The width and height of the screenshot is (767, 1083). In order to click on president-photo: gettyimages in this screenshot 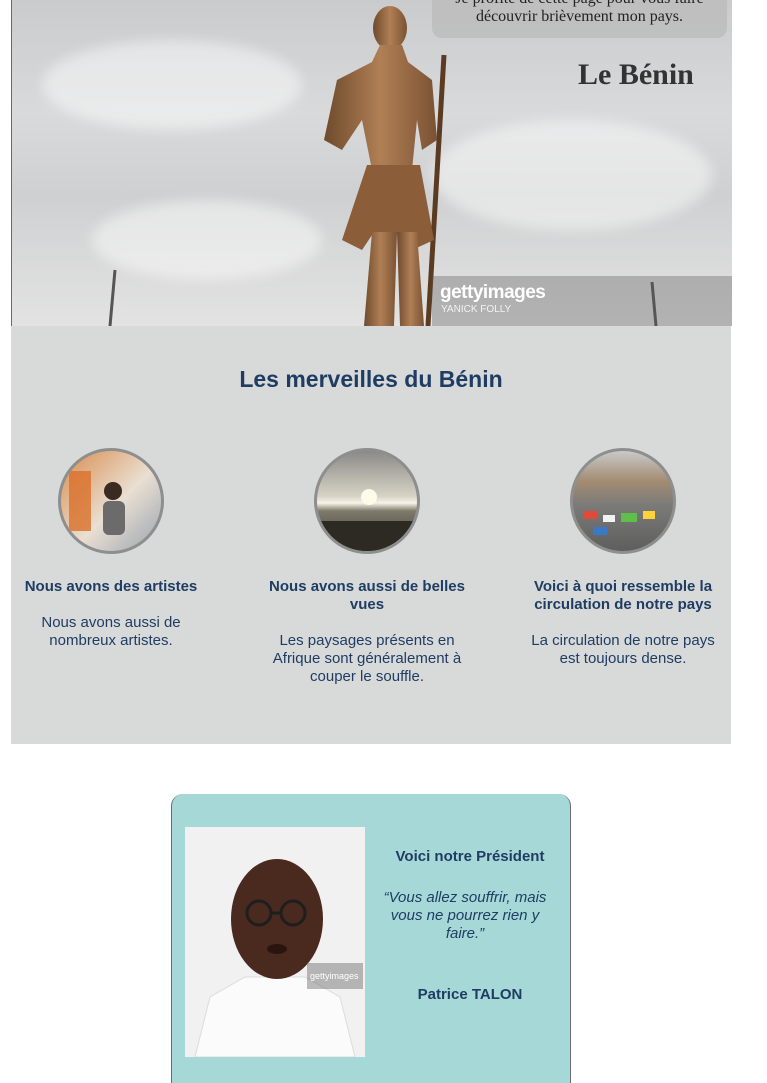, I will do `click(275, 942)`.